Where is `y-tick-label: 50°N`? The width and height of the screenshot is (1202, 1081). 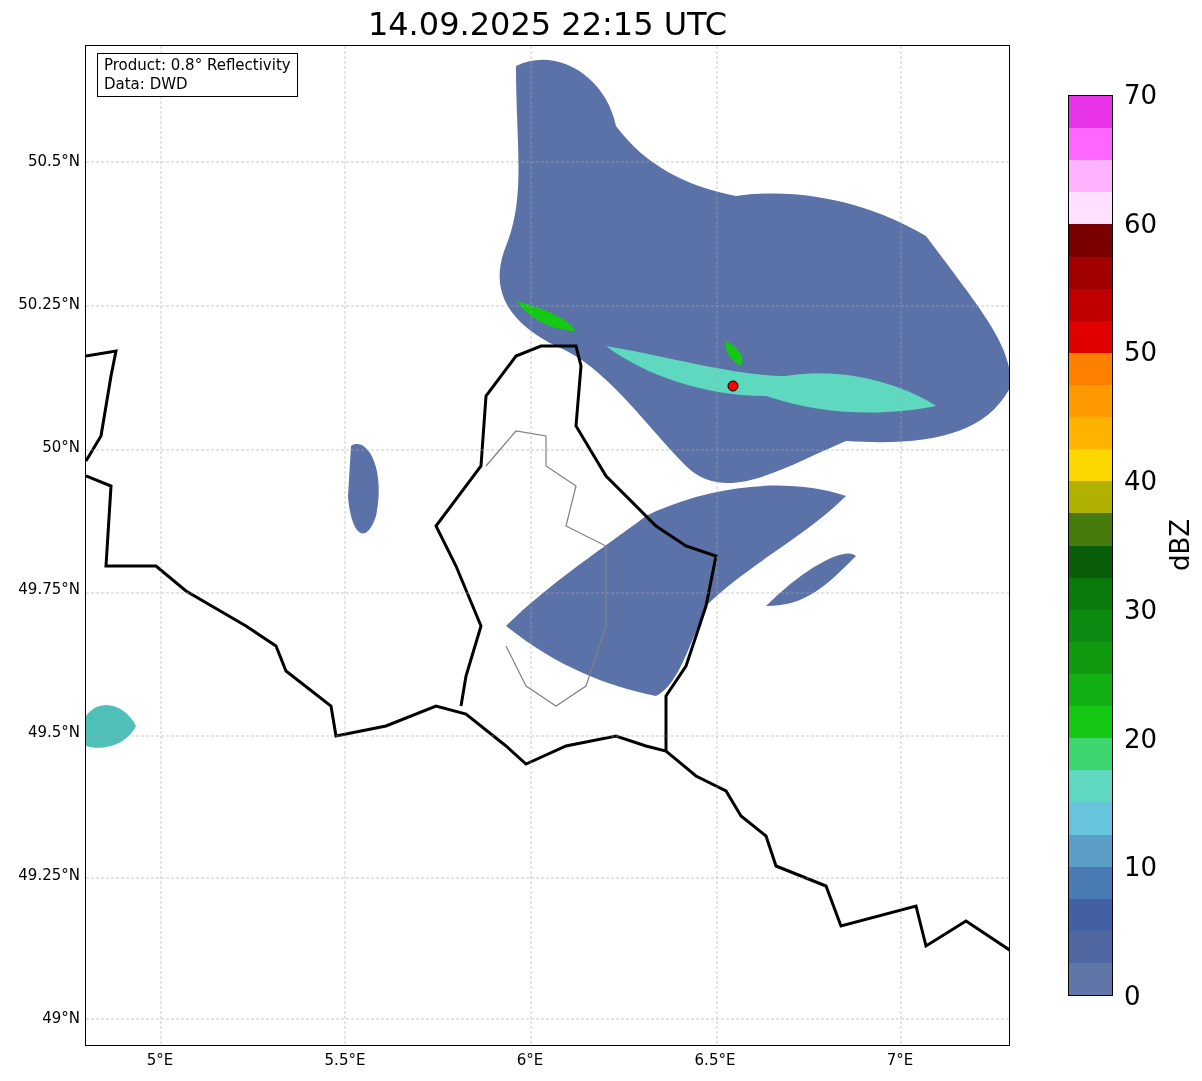 y-tick-label: 50°N is located at coordinates (61, 446).